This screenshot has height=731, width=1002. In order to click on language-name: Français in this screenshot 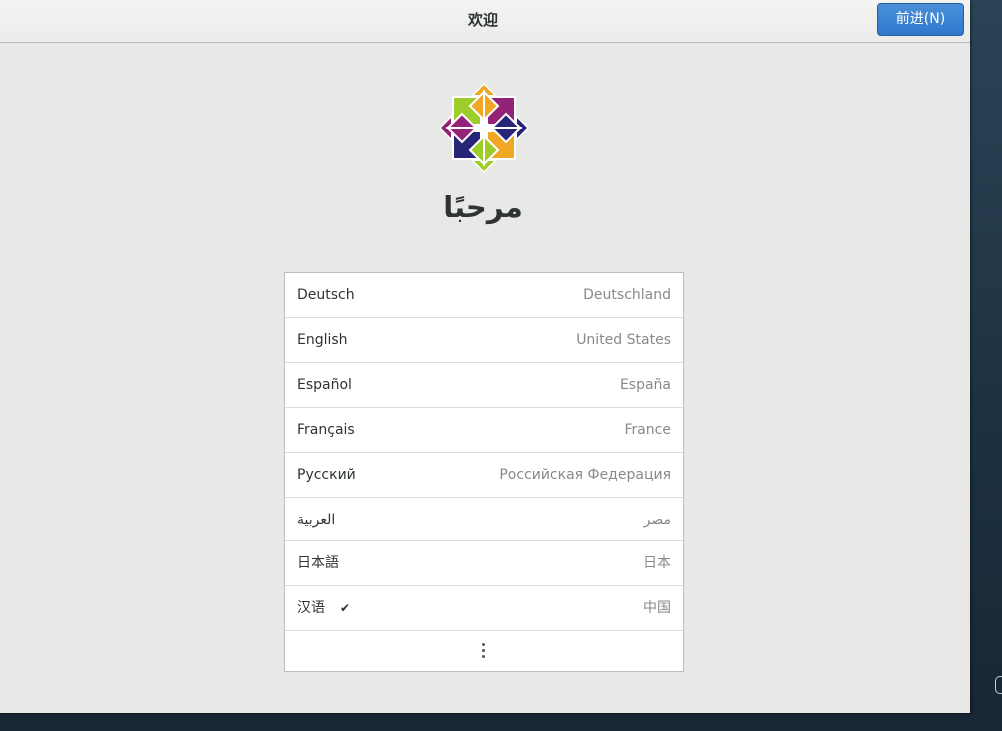, I will do `click(326, 430)`.